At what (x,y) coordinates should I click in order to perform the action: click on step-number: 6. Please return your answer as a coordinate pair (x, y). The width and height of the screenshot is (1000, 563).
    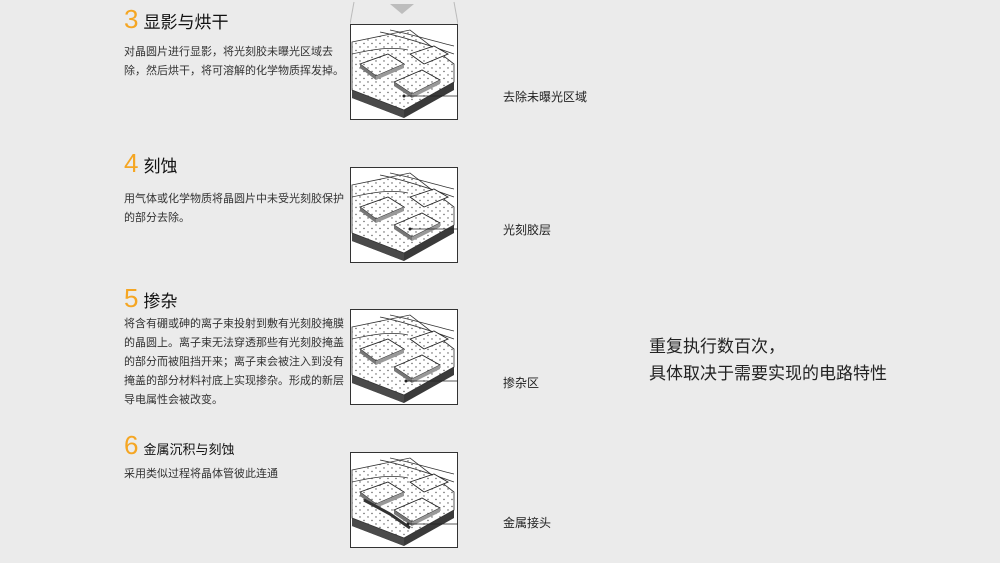
    Looking at the image, I should click on (131, 445).